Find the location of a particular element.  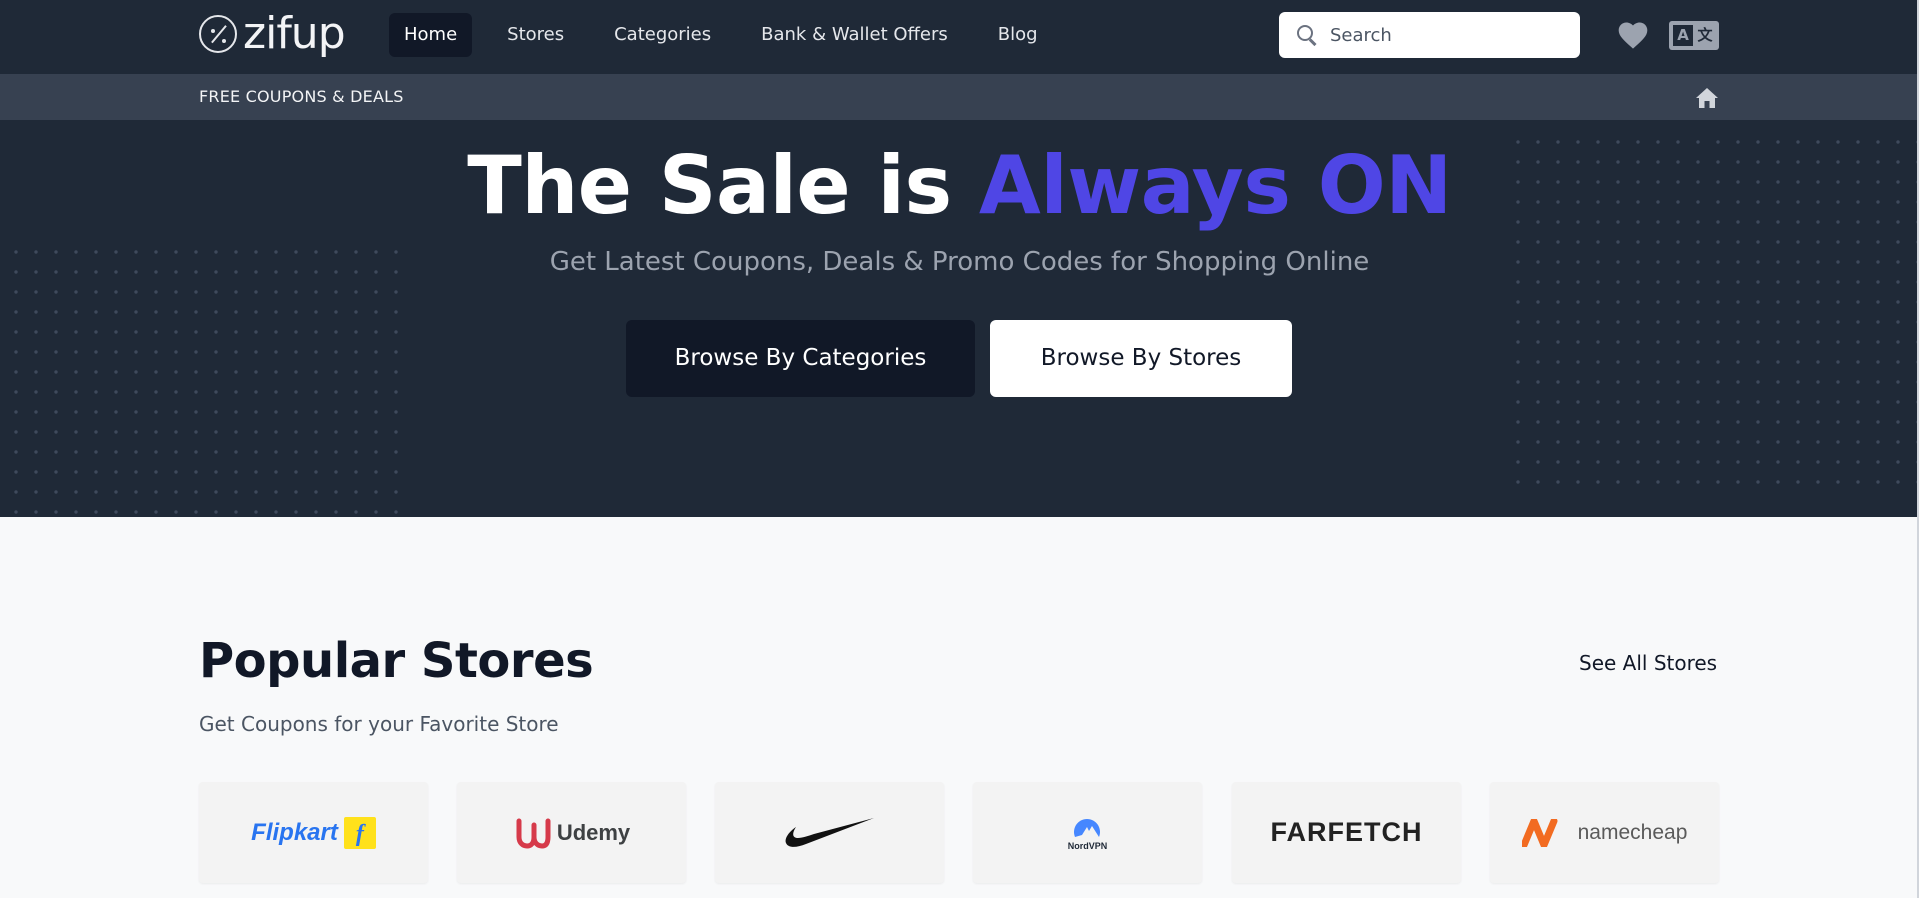

popular-stores-title: Popular Stores is located at coordinates (396, 661).